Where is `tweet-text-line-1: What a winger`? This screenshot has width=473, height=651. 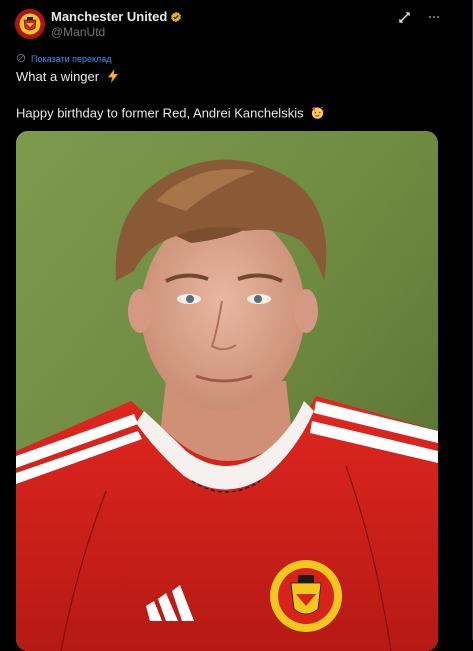
tweet-text-line-1: What a winger is located at coordinates (68, 77).